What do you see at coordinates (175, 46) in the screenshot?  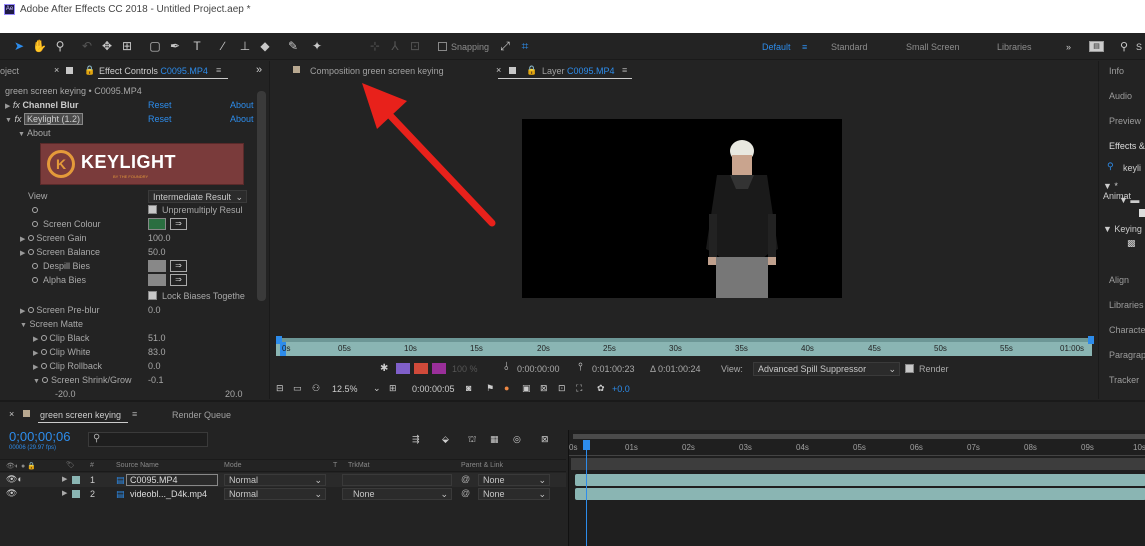 I see `pen-tool-icon: ✒` at bounding box center [175, 46].